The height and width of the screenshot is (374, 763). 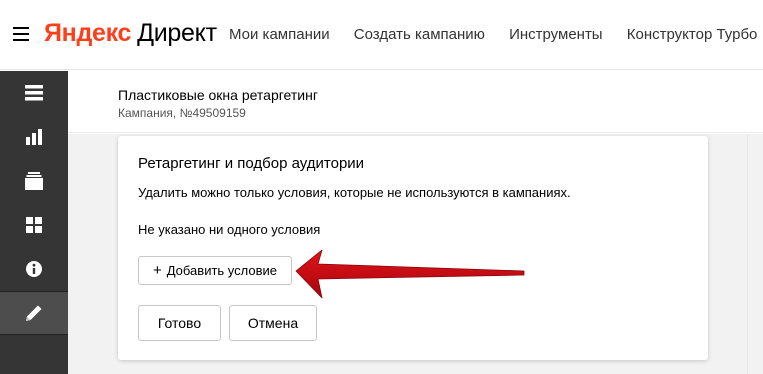 I want to click on yandex-direct-logo: Яндекс Директ, so click(x=130, y=33).